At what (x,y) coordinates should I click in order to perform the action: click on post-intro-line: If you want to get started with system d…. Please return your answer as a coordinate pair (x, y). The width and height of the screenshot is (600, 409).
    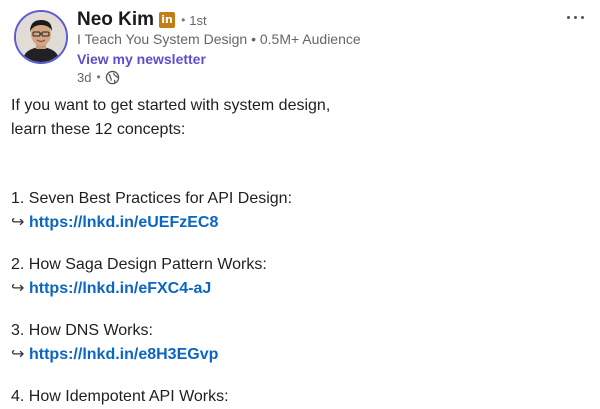
    Looking at the image, I should click on (171, 105).